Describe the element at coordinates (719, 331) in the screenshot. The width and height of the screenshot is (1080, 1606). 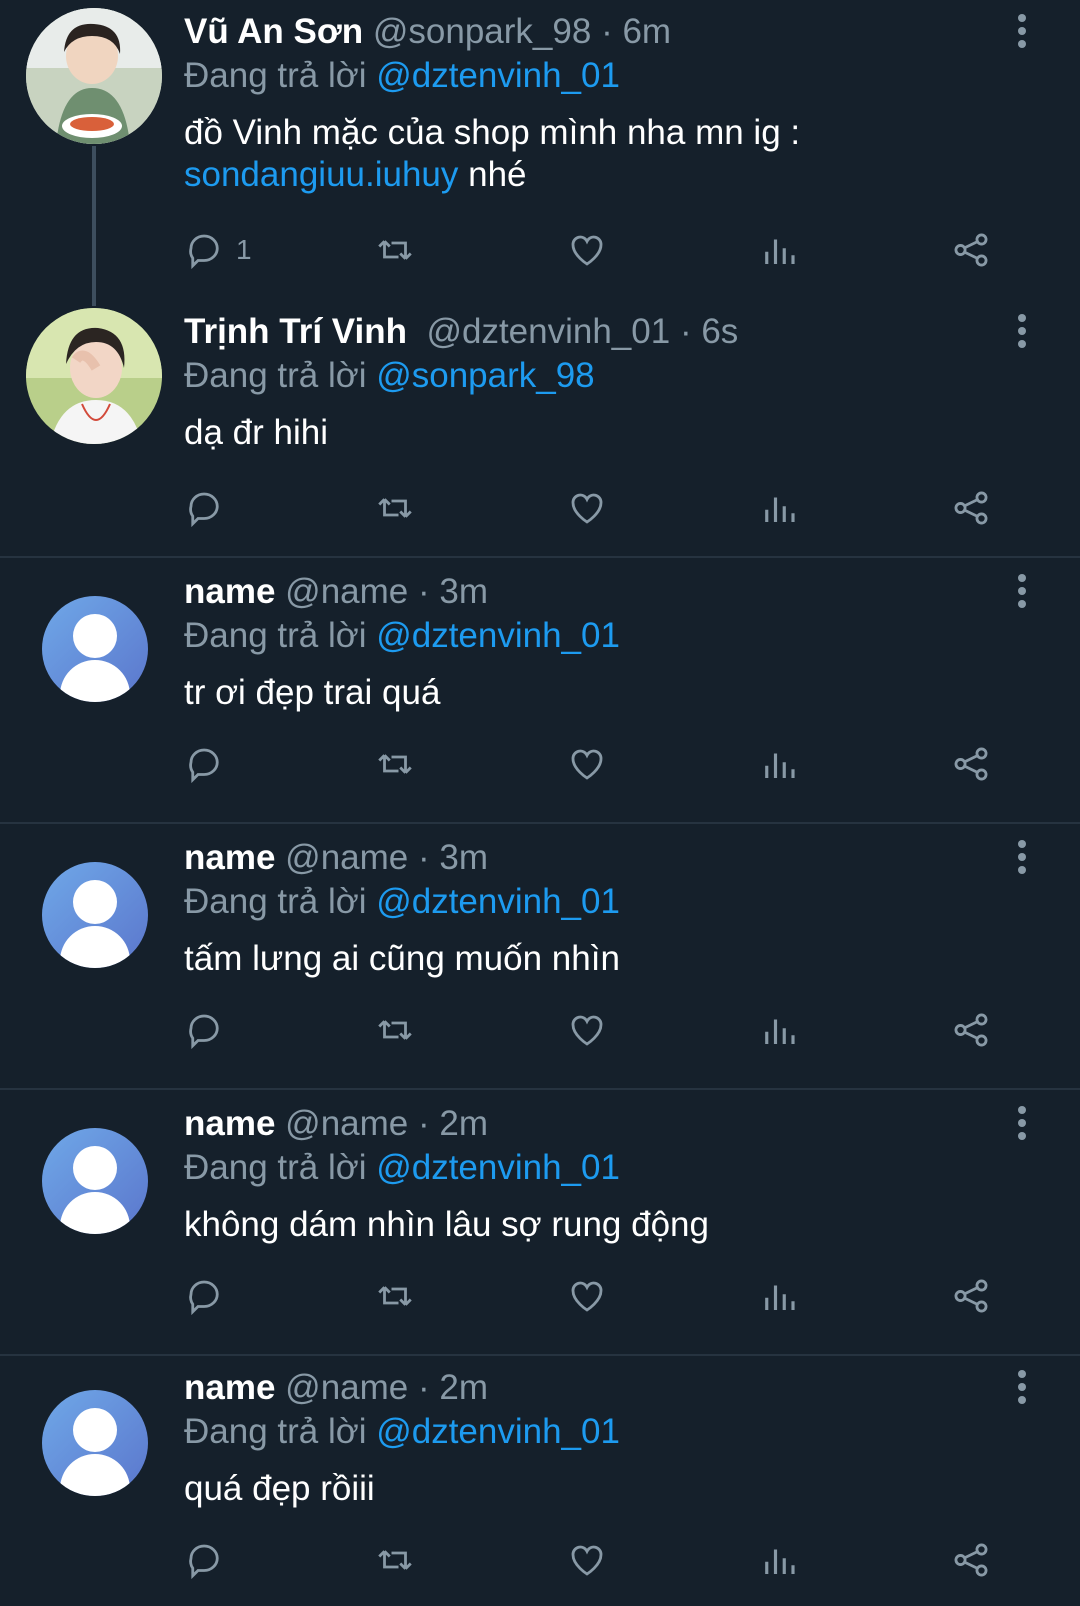
I see `timestamp: 6s` at that location.